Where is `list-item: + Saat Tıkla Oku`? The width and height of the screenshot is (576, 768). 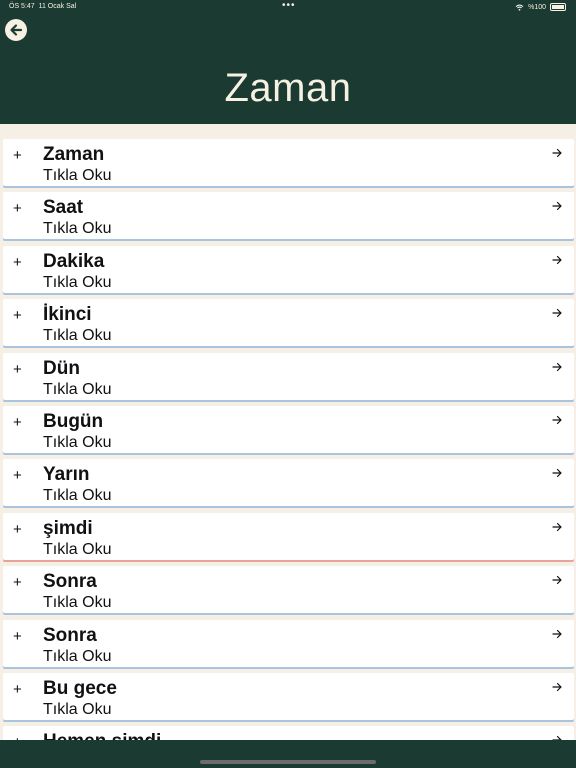 list-item: + Saat Tıkla Oku is located at coordinates (288, 216).